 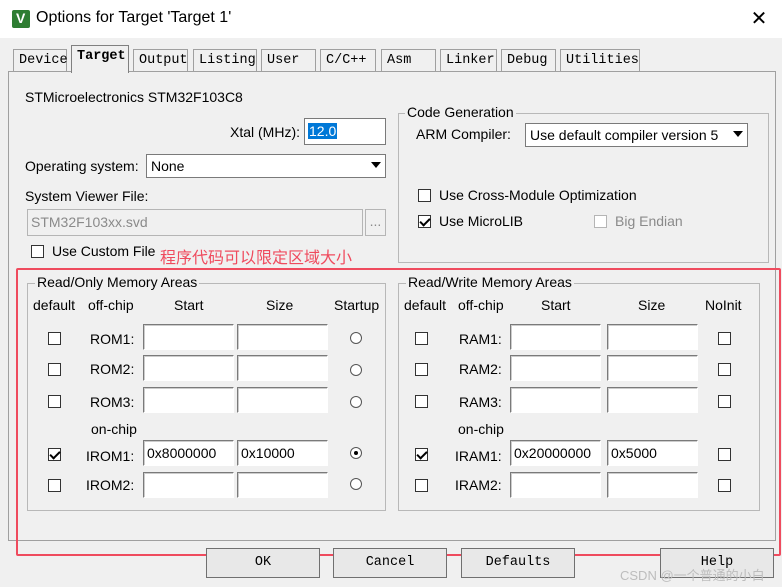 I want to click on close-icon: ✕, so click(x=759, y=18).